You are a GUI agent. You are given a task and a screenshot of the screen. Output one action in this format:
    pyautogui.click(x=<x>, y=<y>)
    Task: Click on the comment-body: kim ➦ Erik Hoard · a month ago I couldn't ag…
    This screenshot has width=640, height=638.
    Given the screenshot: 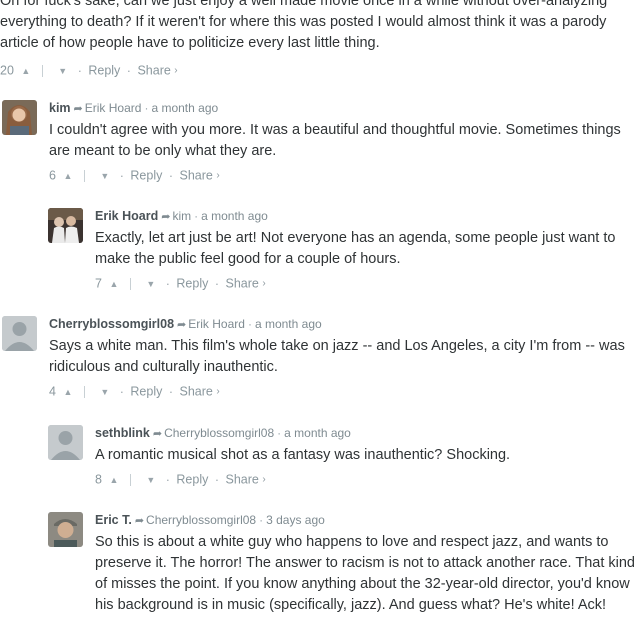 What is the action you would take?
    pyautogui.click(x=343, y=141)
    